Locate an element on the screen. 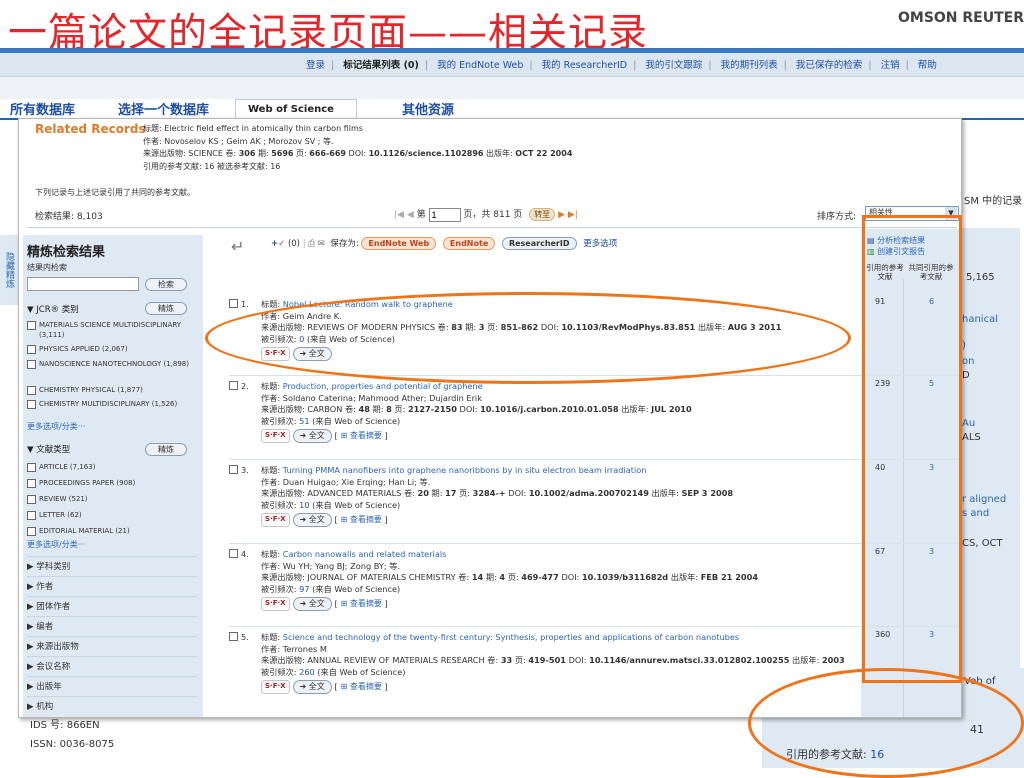 The height and width of the screenshot is (778, 1024). hide-refine-toggle: 隐藏精炼 is located at coordinates (9, 270).